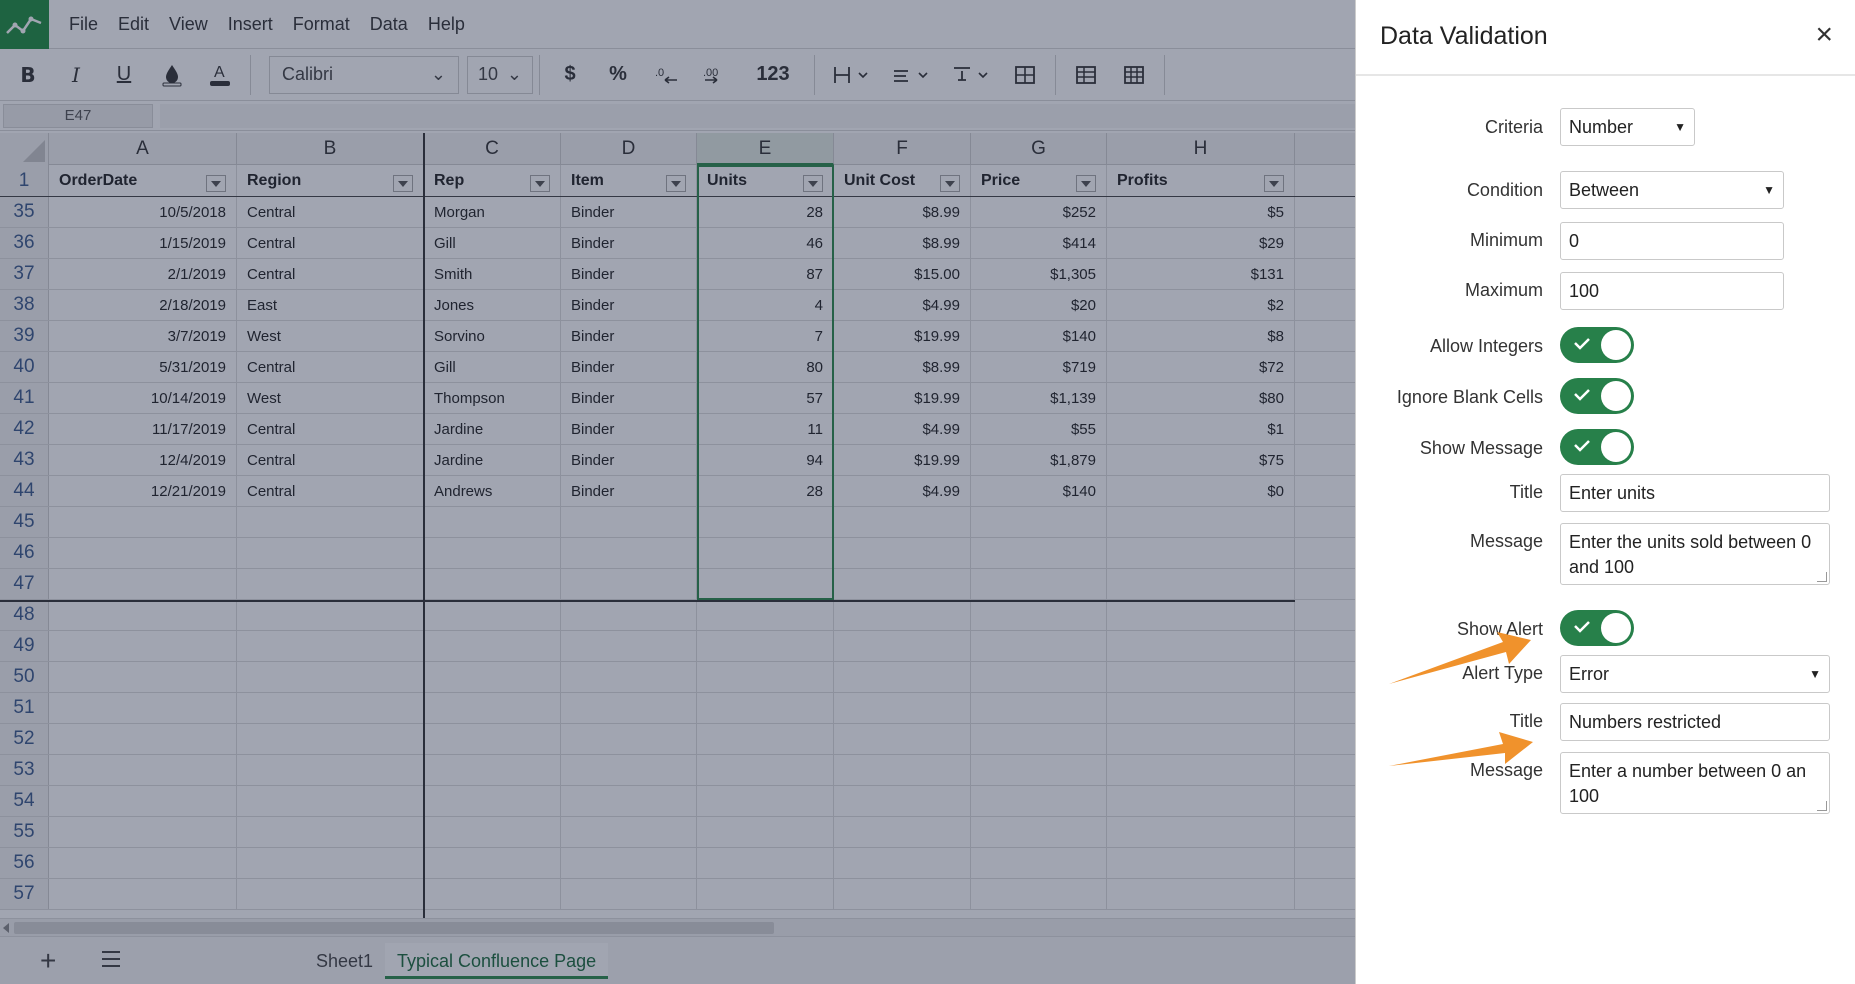  I want to click on table-cell: $55, so click(1039, 429).